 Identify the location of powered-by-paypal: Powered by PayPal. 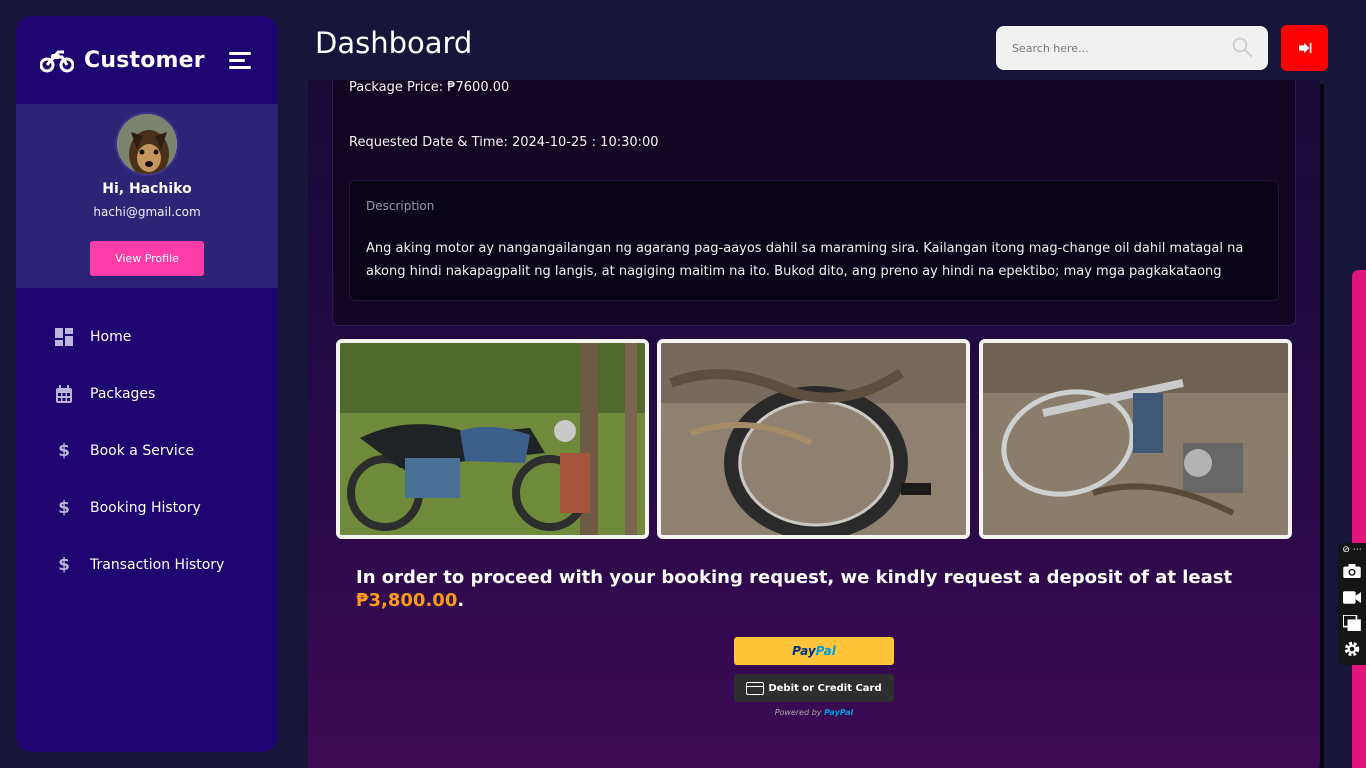
(814, 712).